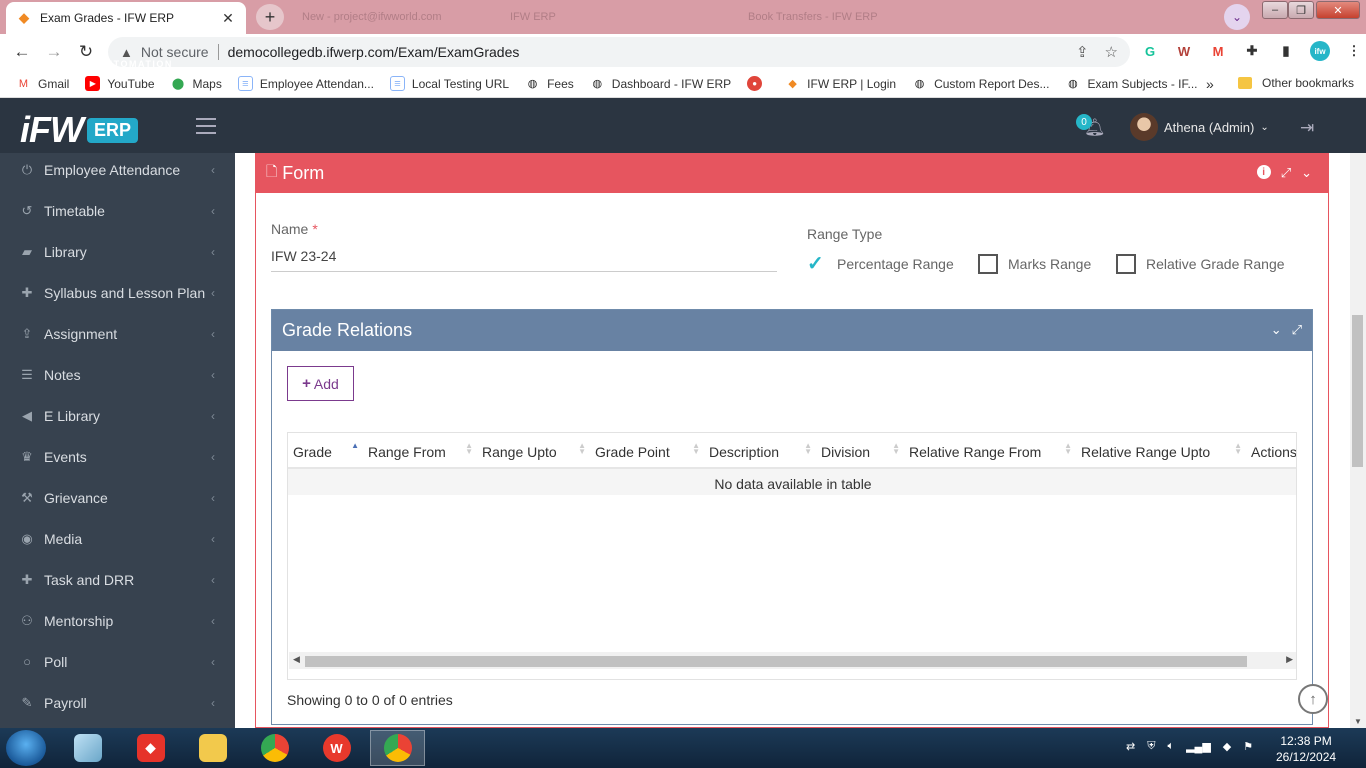 This screenshot has height=768, width=1366. I want to click on user-menu: Athena (Admin) ⌄, so click(1199, 127).